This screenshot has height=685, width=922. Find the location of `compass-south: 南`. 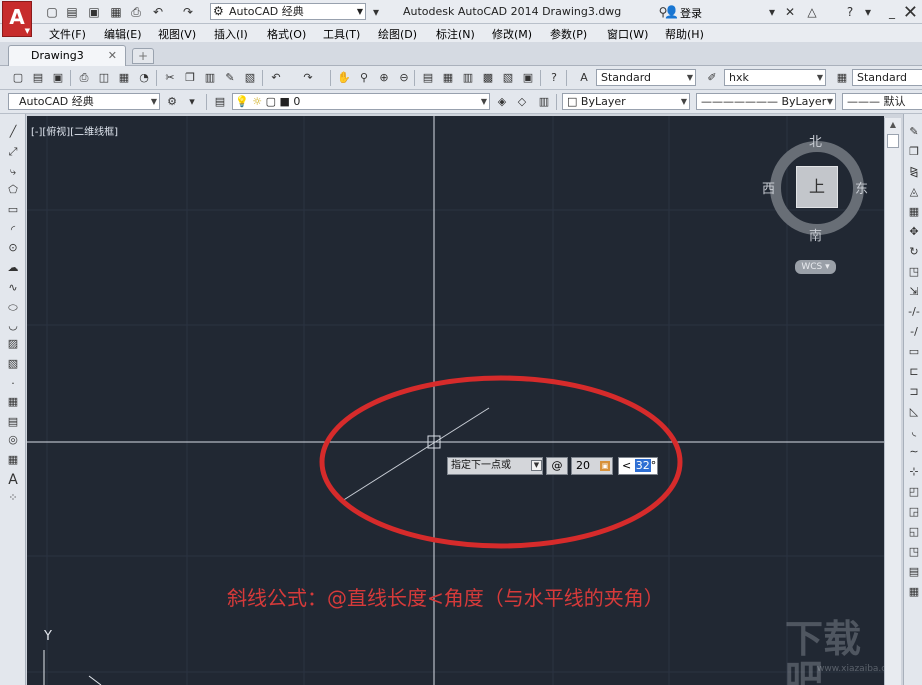

compass-south: 南 is located at coordinates (815, 234).